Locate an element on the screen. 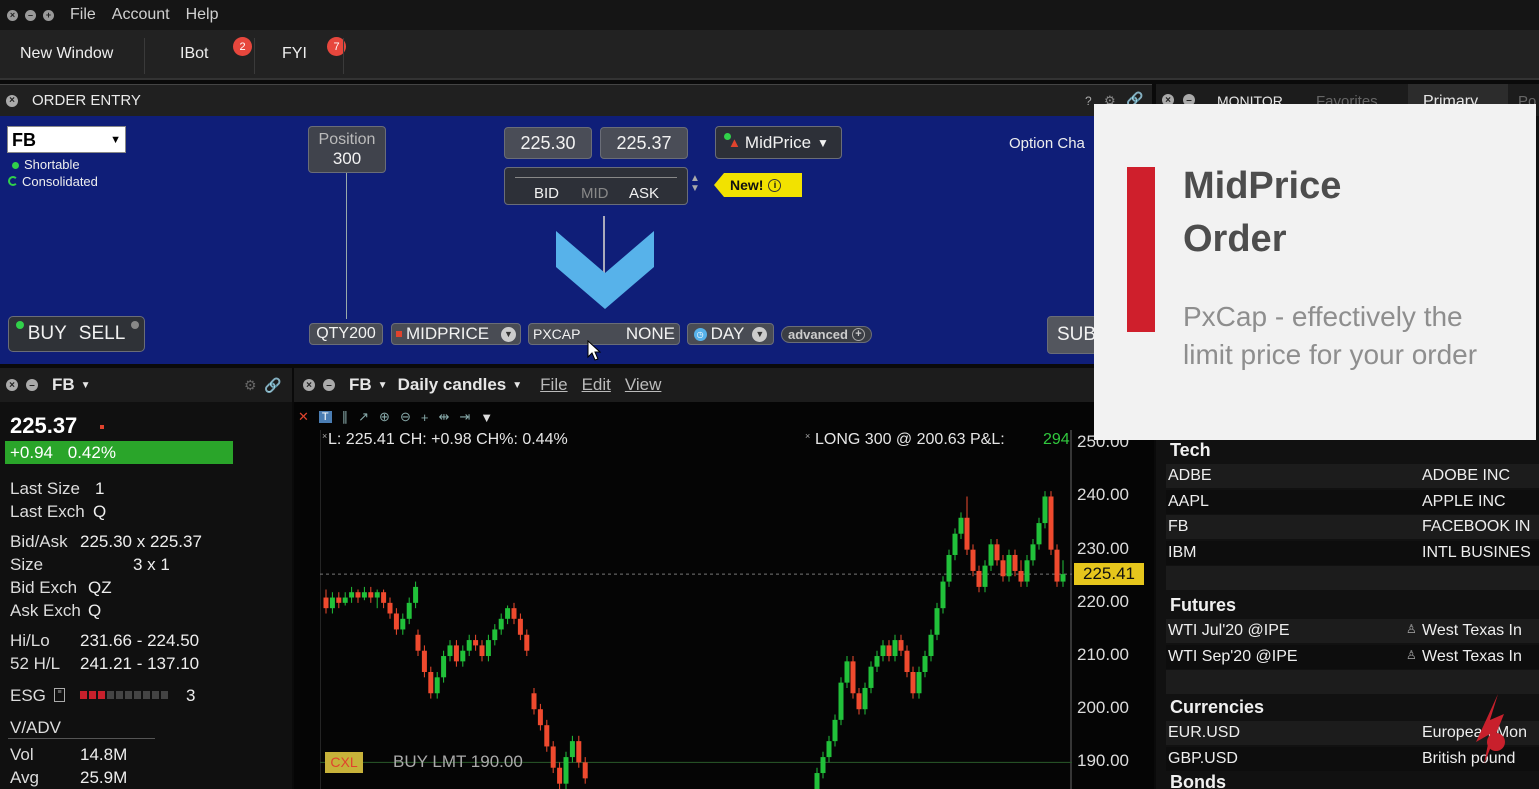  watchlist-row: IBM INTL BUSINES is located at coordinates (1352, 553).